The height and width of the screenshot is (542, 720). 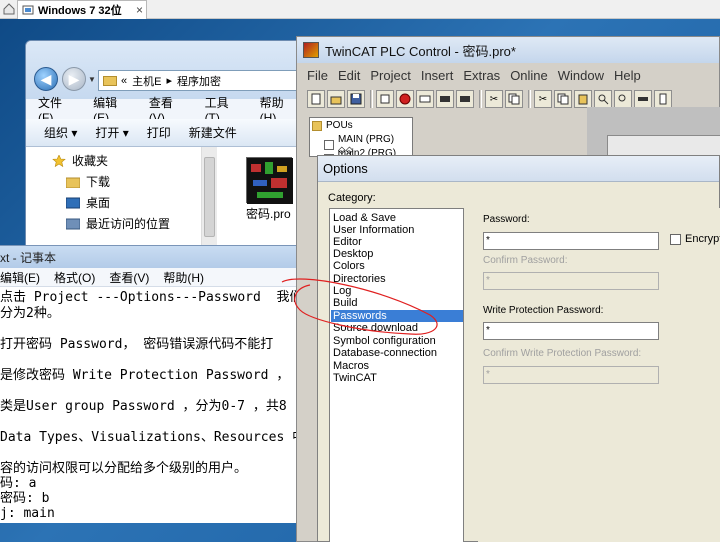 What do you see at coordinates (397, 218) in the screenshot?
I see `category-item: Load & Save` at bounding box center [397, 218].